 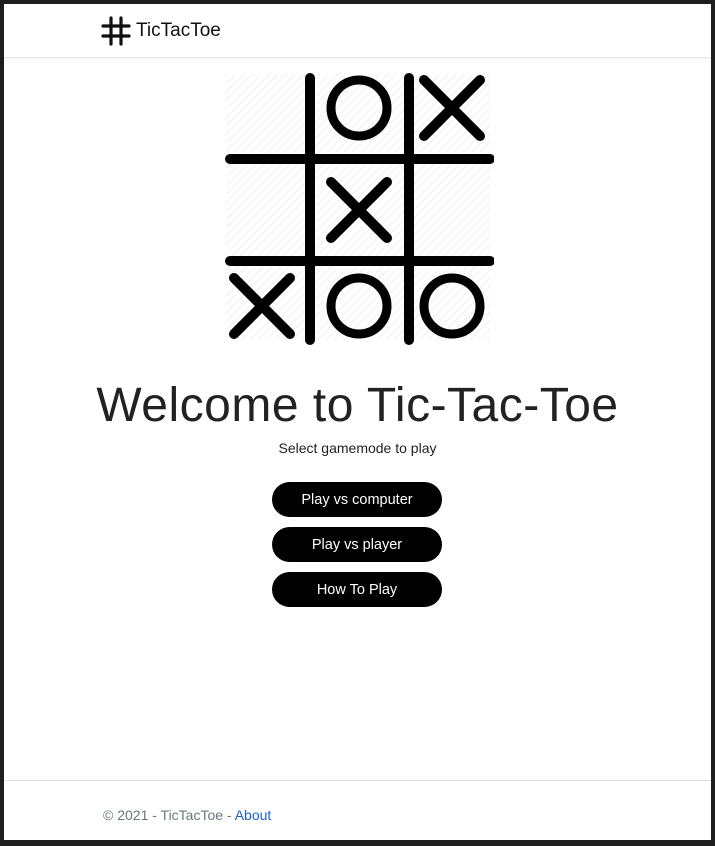 I want to click on play-vs-computer-button: Play vs computer, so click(x=357, y=499).